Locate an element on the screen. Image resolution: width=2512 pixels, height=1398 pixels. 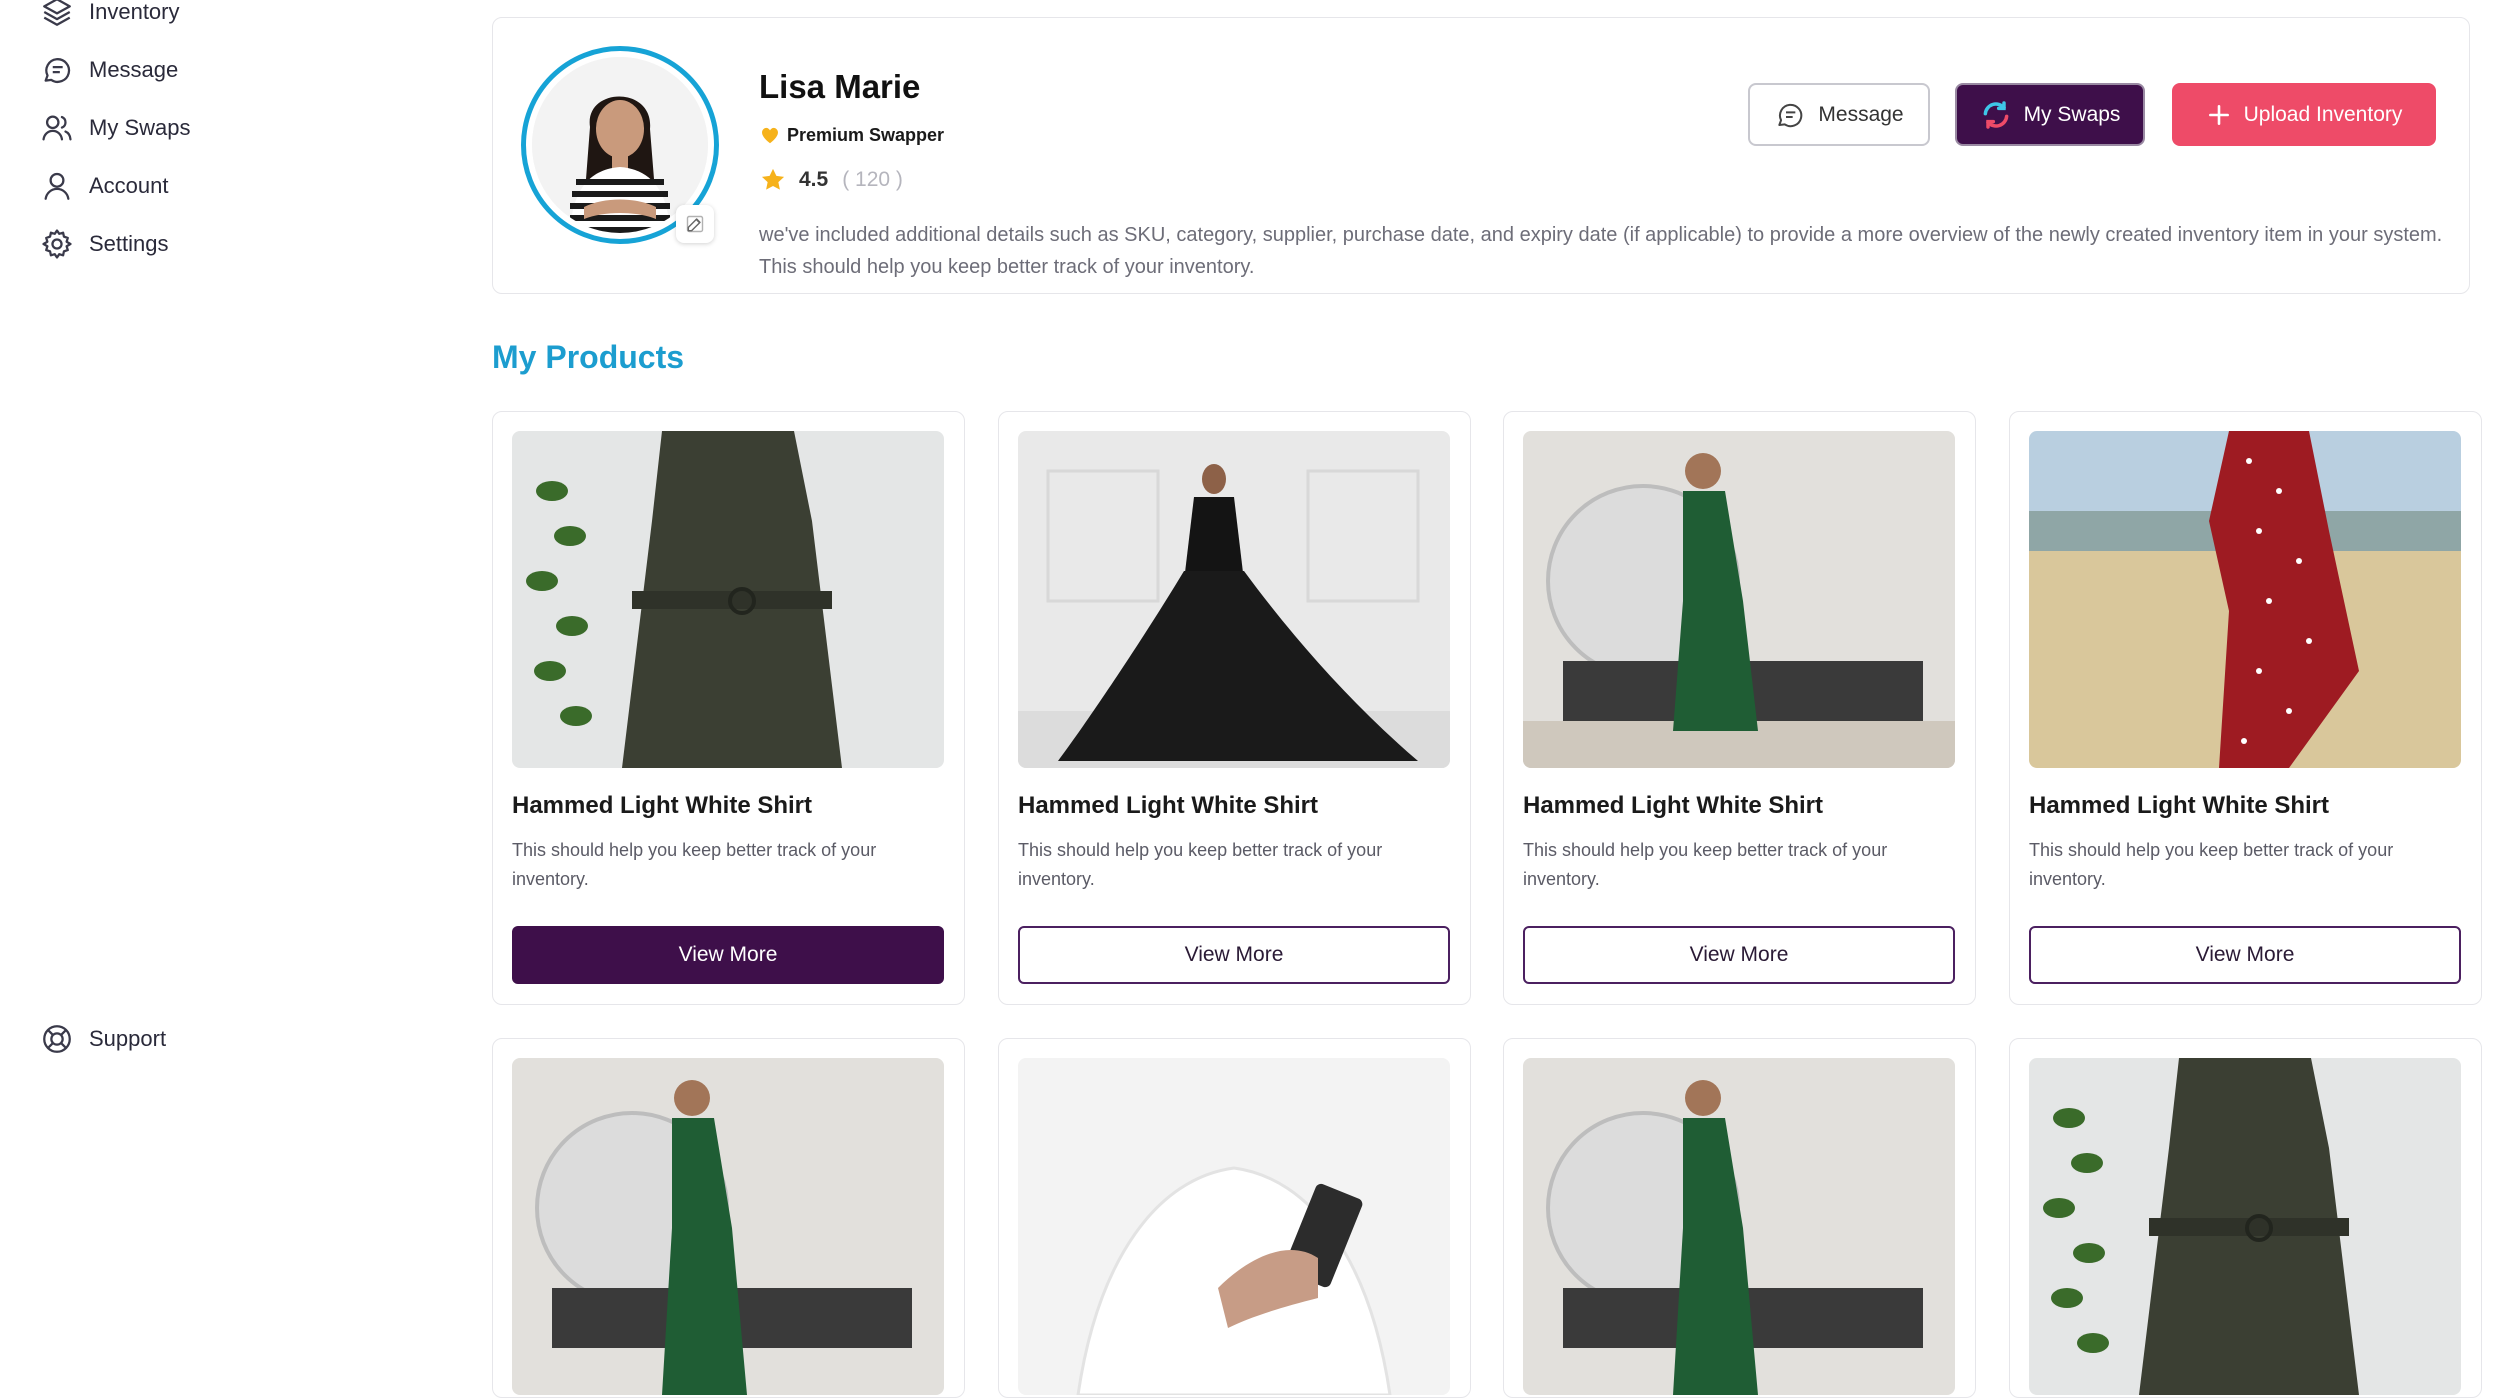
sidebar-item-settings: Settings is located at coordinates (104, 244).